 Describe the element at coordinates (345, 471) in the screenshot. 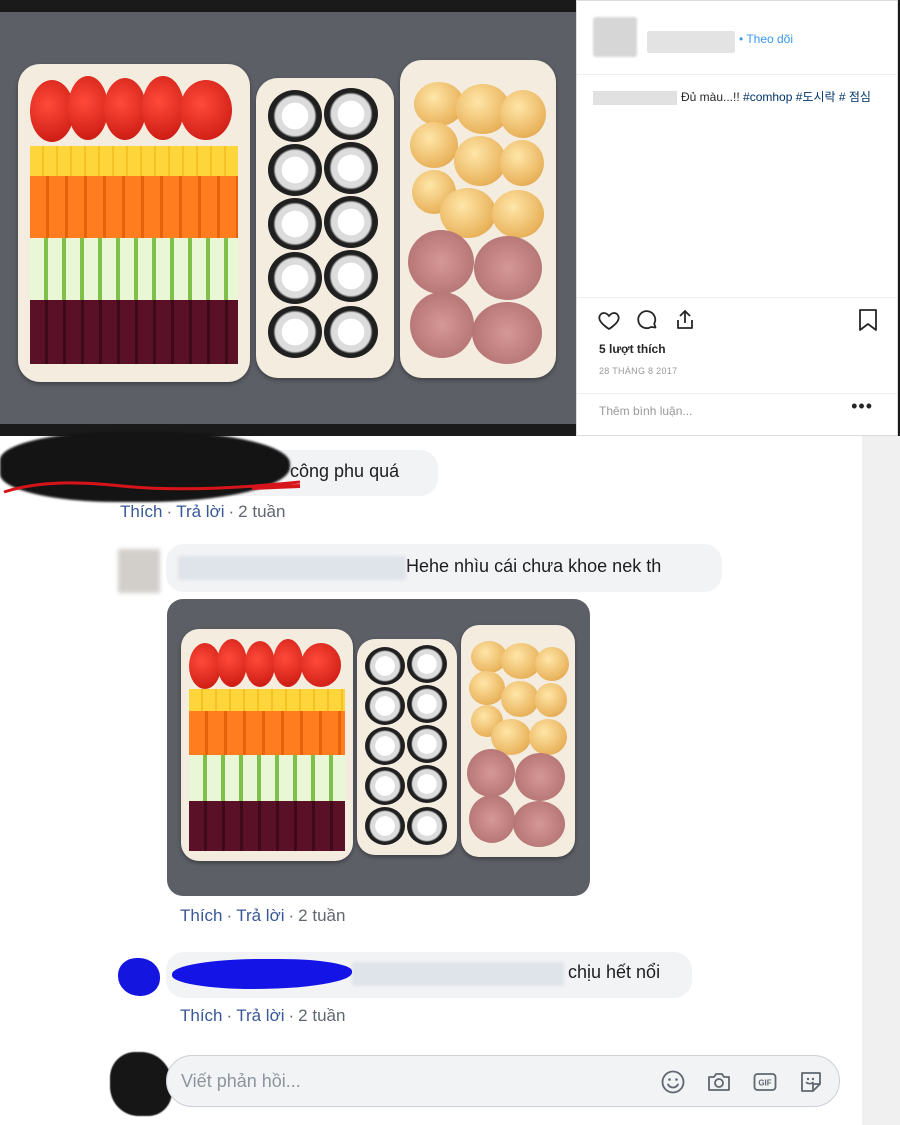

I see `comment-text: công phu quá` at that location.